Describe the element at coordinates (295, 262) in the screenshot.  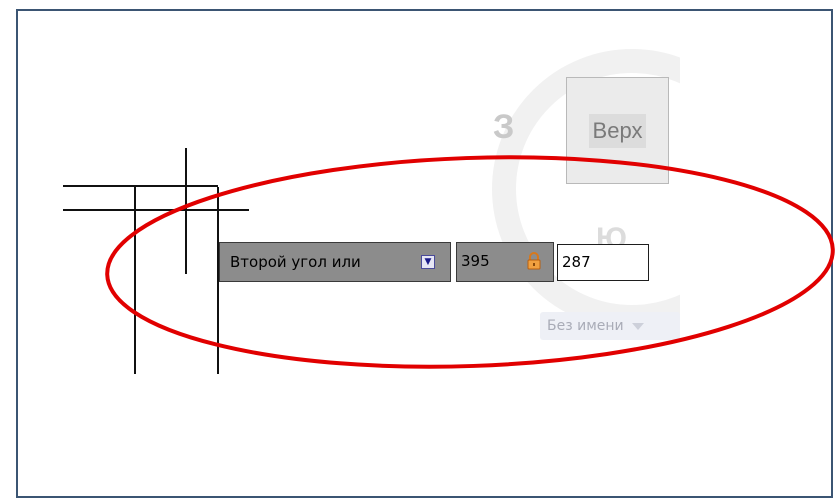
I see `prompt-text: Второй угол или` at that location.